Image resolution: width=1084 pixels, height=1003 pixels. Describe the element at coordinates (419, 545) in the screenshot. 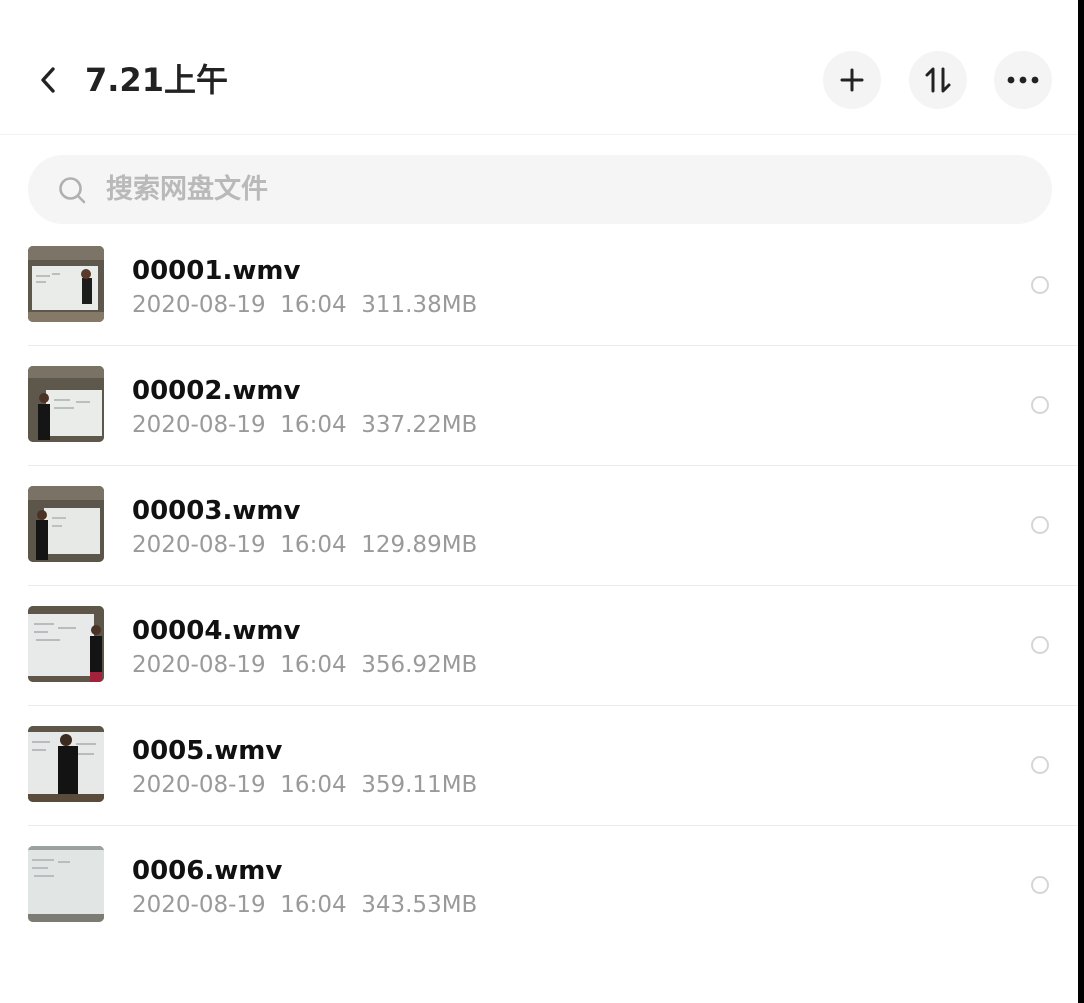

I see `file-size: 129.89MB` at that location.